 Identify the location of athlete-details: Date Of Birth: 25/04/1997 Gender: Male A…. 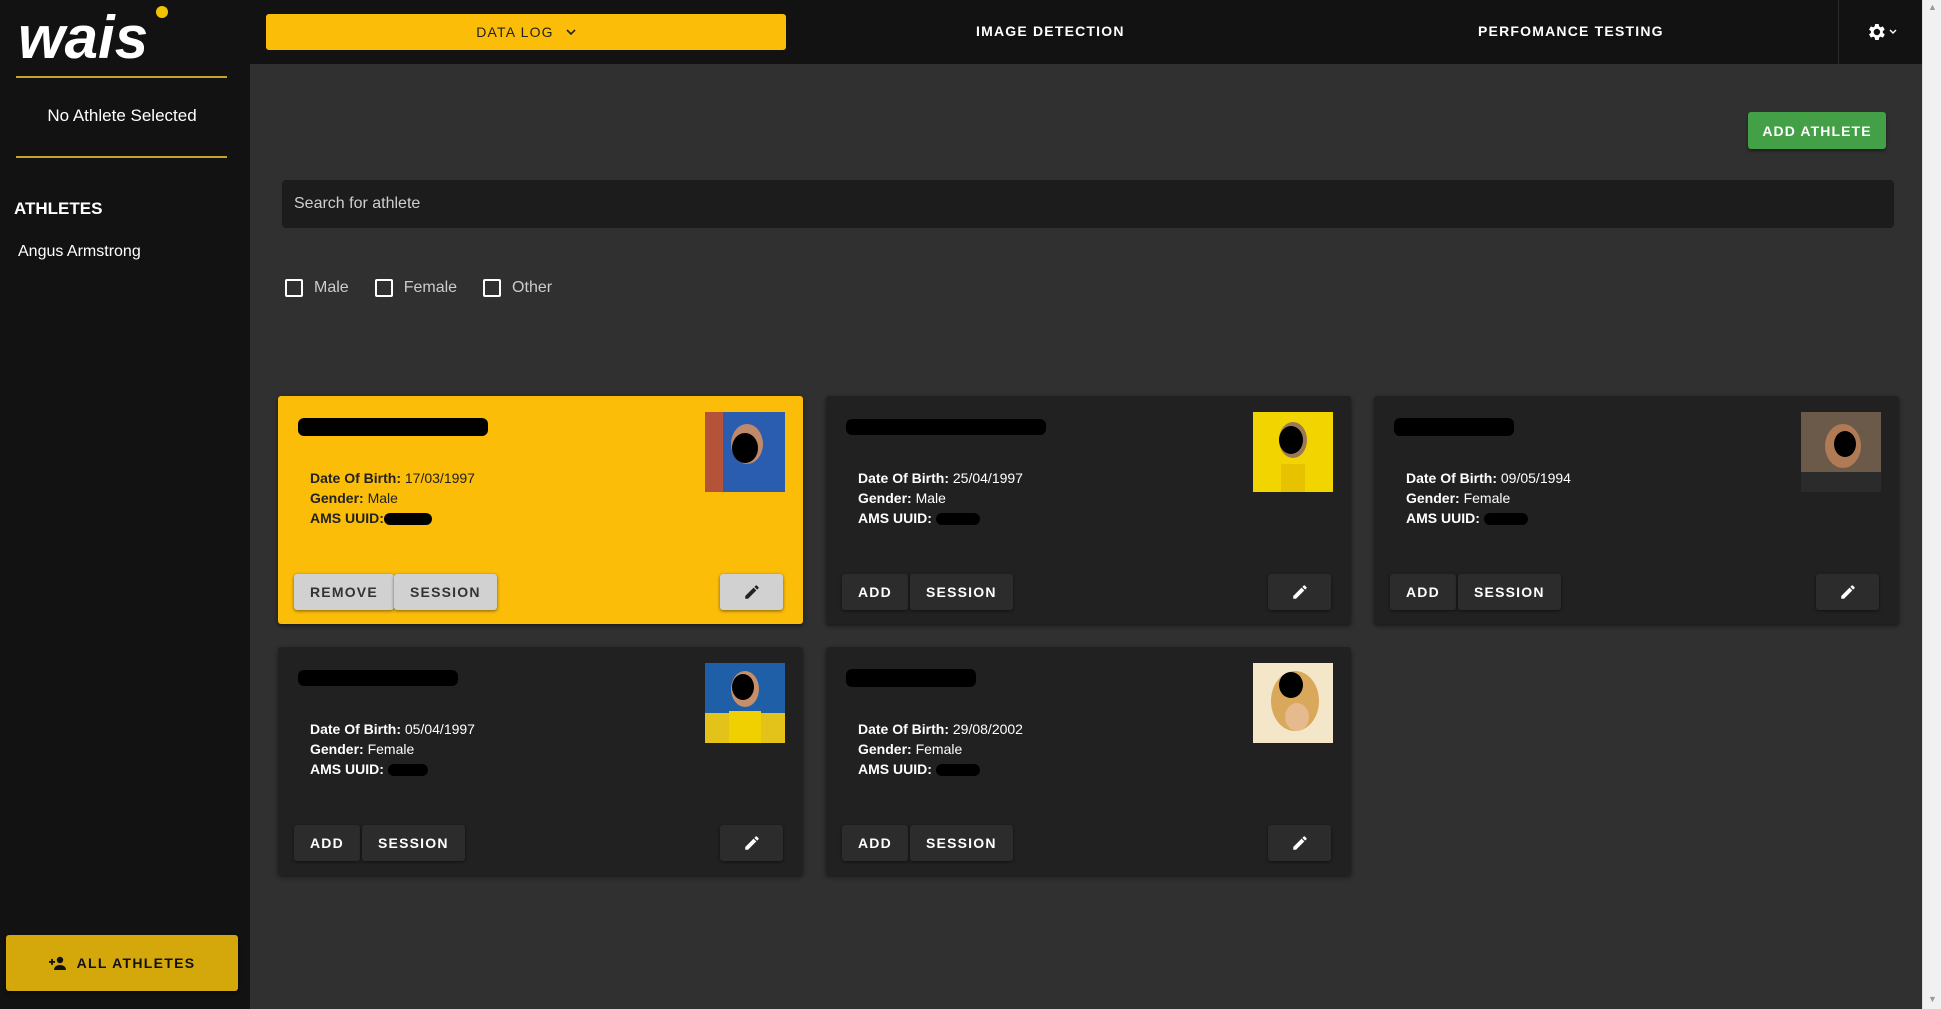
(940, 498).